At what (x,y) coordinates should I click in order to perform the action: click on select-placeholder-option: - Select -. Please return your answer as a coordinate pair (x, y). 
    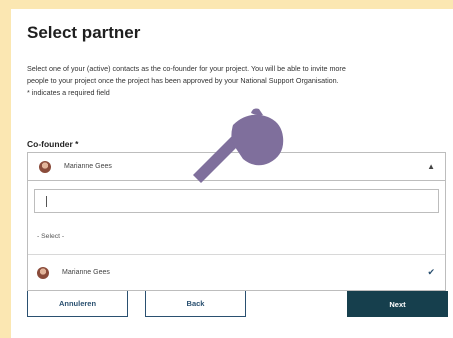
    Looking at the image, I should click on (50, 236).